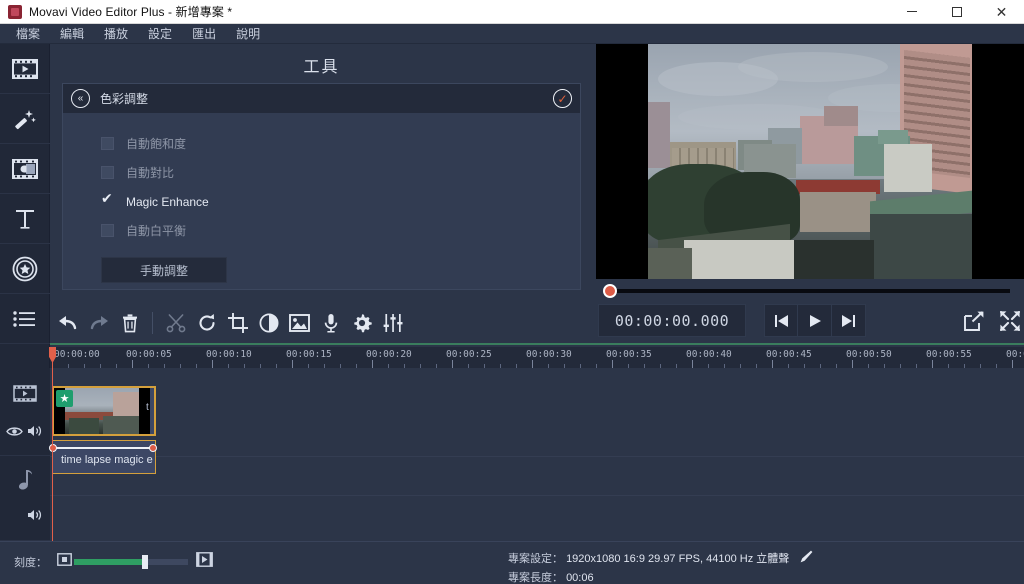  I want to click on audio-button, so click(330, 323).